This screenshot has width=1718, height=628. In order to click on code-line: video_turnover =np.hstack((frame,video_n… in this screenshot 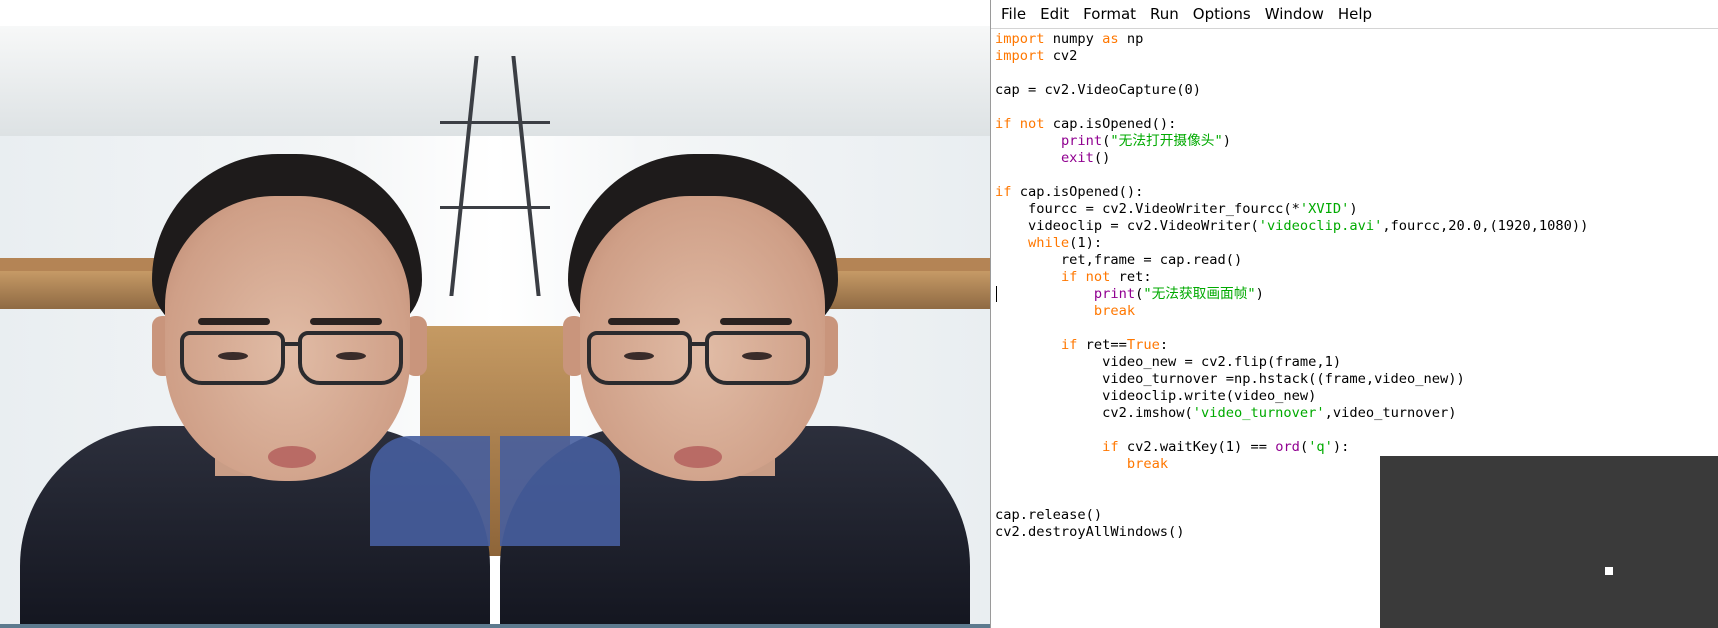, I will do `click(1355, 379)`.